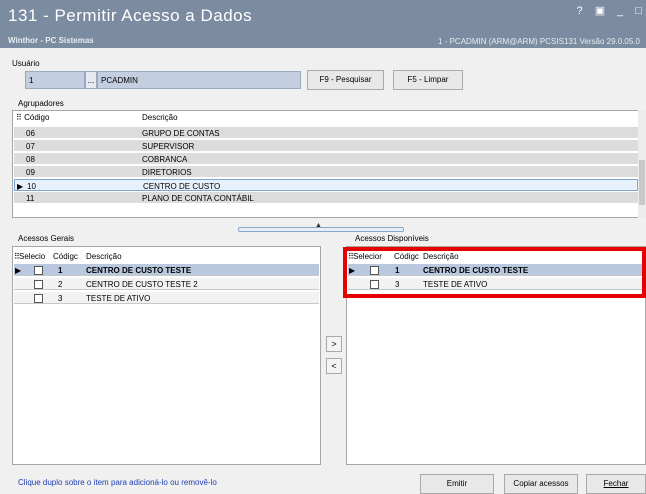 This screenshot has height=494, width=646. I want to click on restore-icon: ▣, so click(600, 10).